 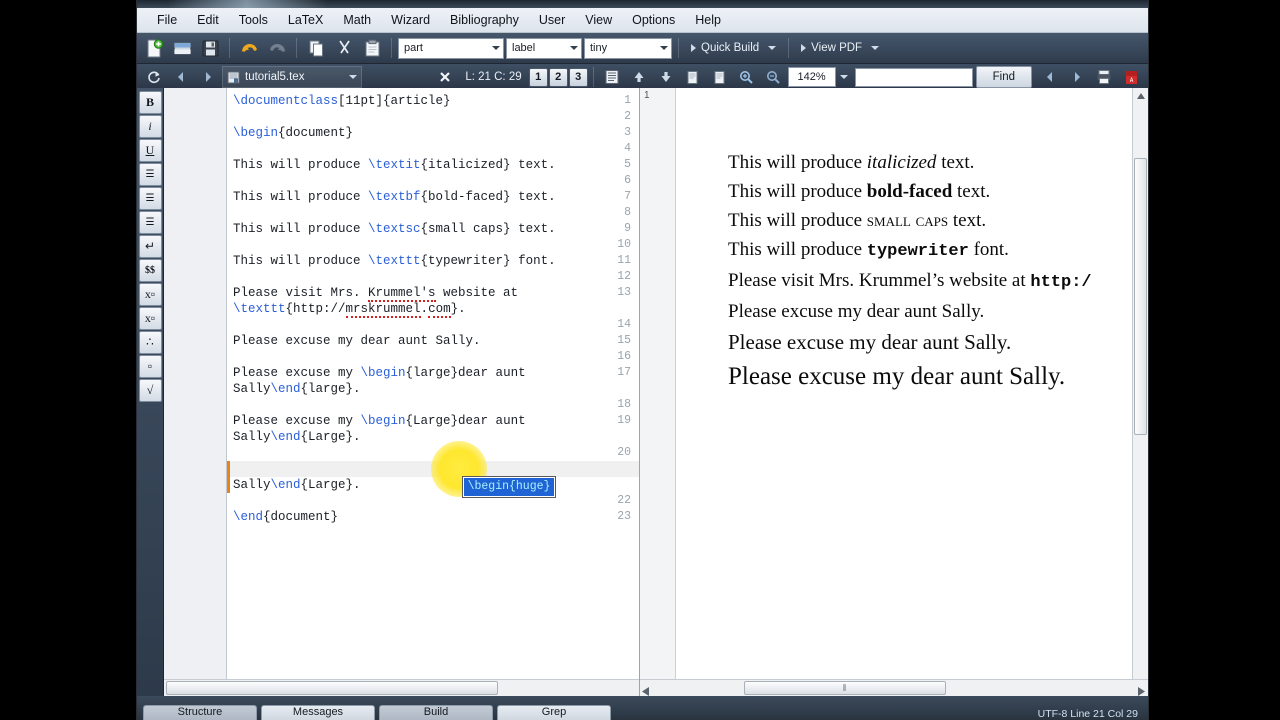 What do you see at coordinates (213, 383) in the screenshot?
I see `bookmark-gutter` at bounding box center [213, 383].